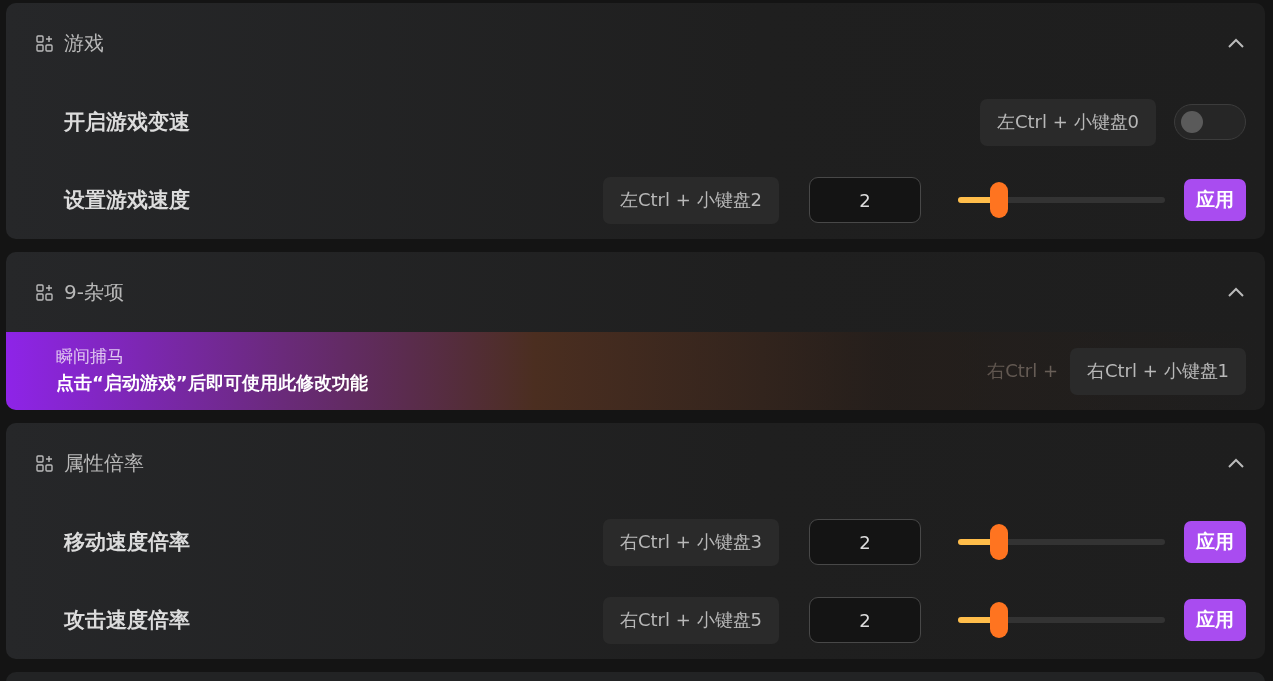 This screenshot has height=681, width=1273. What do you see at coordinates (691, 620) in the screenshot?
I see `shortcut-button: 右Ctrl + 小键盘5` at bounding box center [691, 620].